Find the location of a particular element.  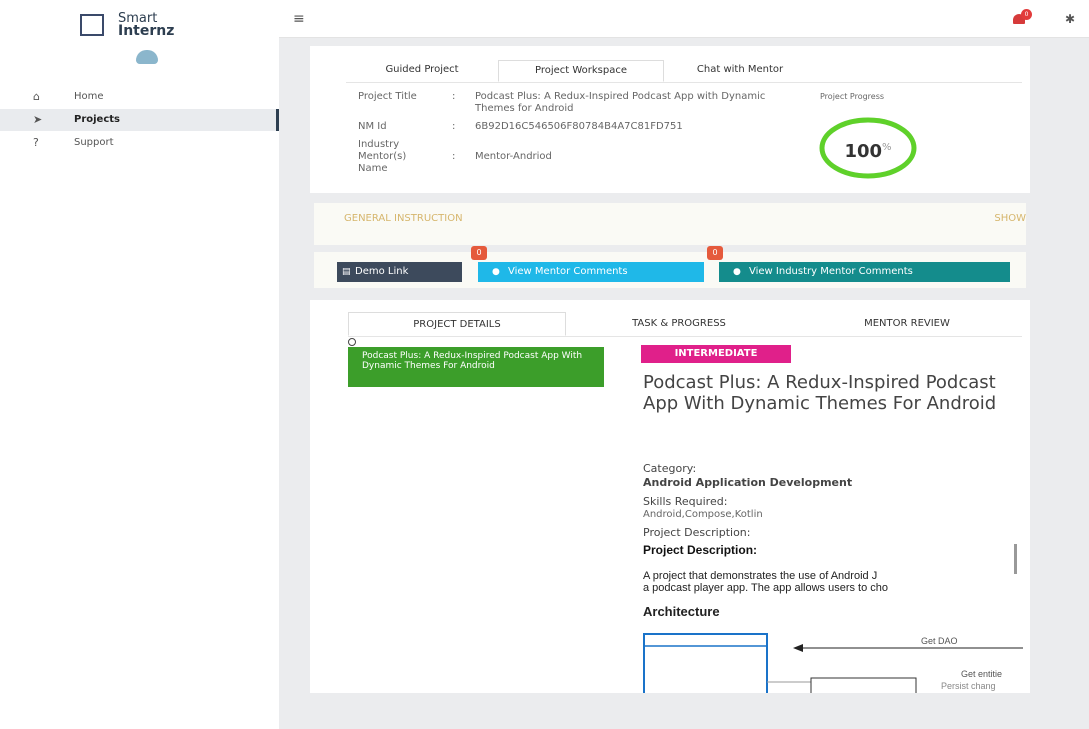

architecture-diagram-graphic: Get DAO Get entitie Persist chang is located at coordinates (833, 663).